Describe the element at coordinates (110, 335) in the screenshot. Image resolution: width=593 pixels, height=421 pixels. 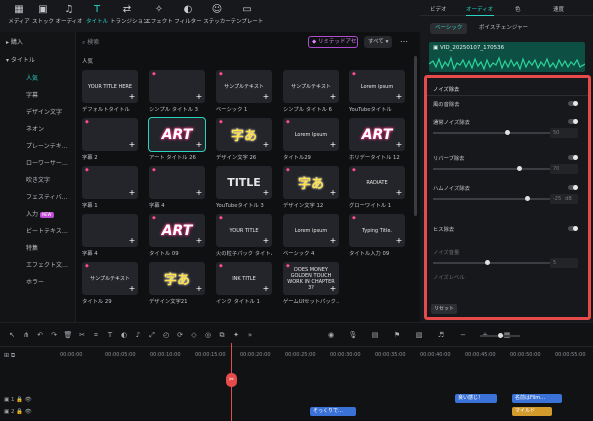
I see `text-icon: T` at that location.